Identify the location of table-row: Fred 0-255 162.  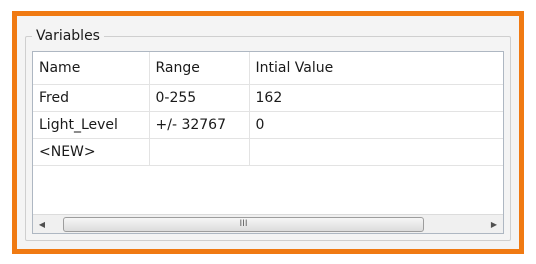
(268, 98).